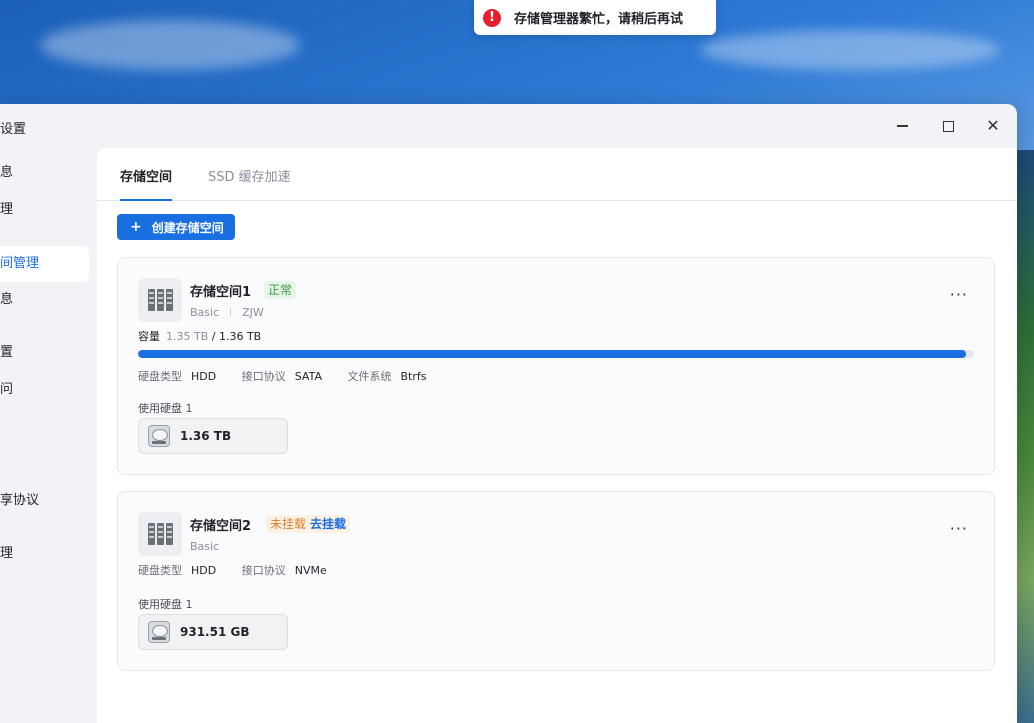 The width and height of the screenshot is (1034, 723). I want to click on sidebar-item-1: 息, so click(44, 173).